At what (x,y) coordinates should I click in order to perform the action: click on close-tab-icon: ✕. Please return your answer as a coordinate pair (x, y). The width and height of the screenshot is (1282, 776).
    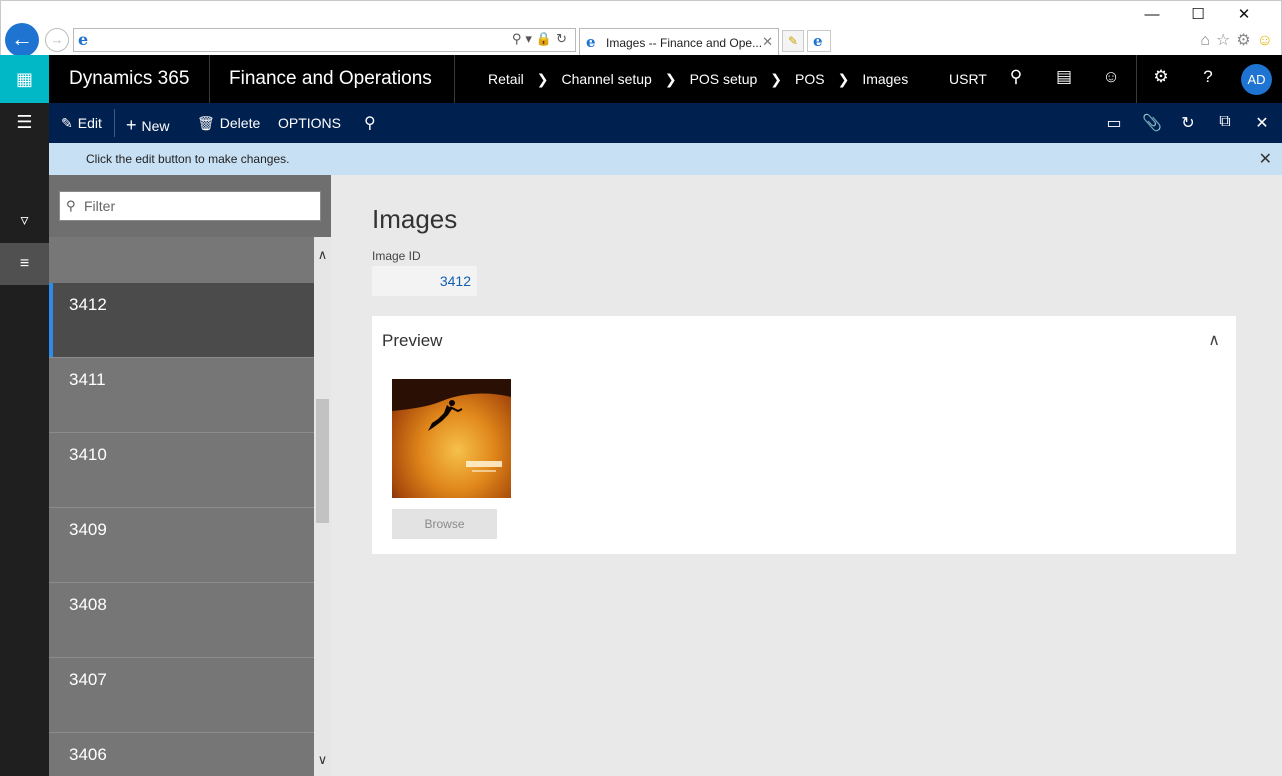
    Looking at the image, I should click on (767, 42).